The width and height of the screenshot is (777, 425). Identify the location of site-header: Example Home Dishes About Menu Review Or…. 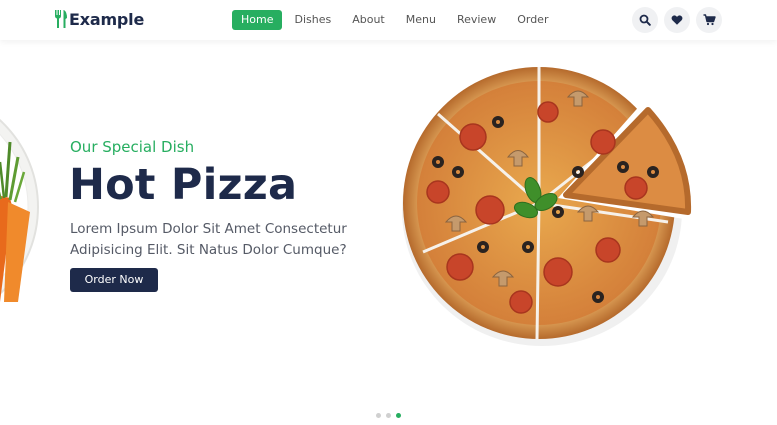
(388, 20).